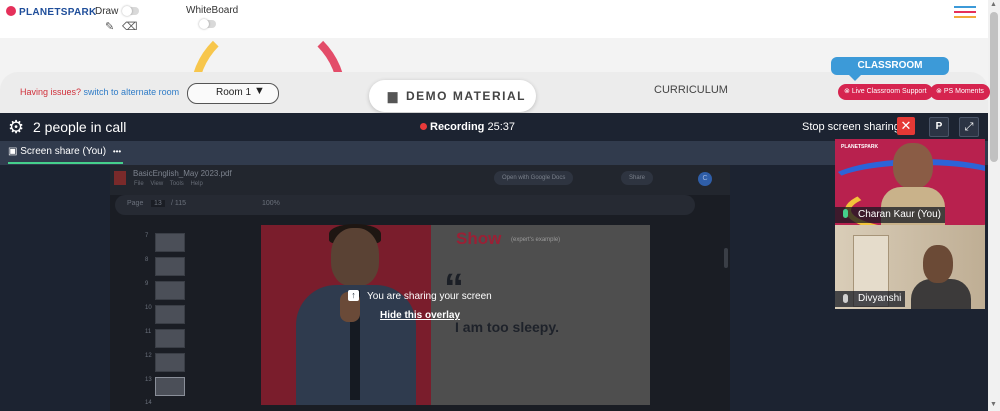 Image resolution: width=1000 pixels, height=411 pixels. What do you see at coordinates (860, 147) in the screenshot?
I see `planetspark-watermark: PLANETSPARK` at bounding box center [860, 147].